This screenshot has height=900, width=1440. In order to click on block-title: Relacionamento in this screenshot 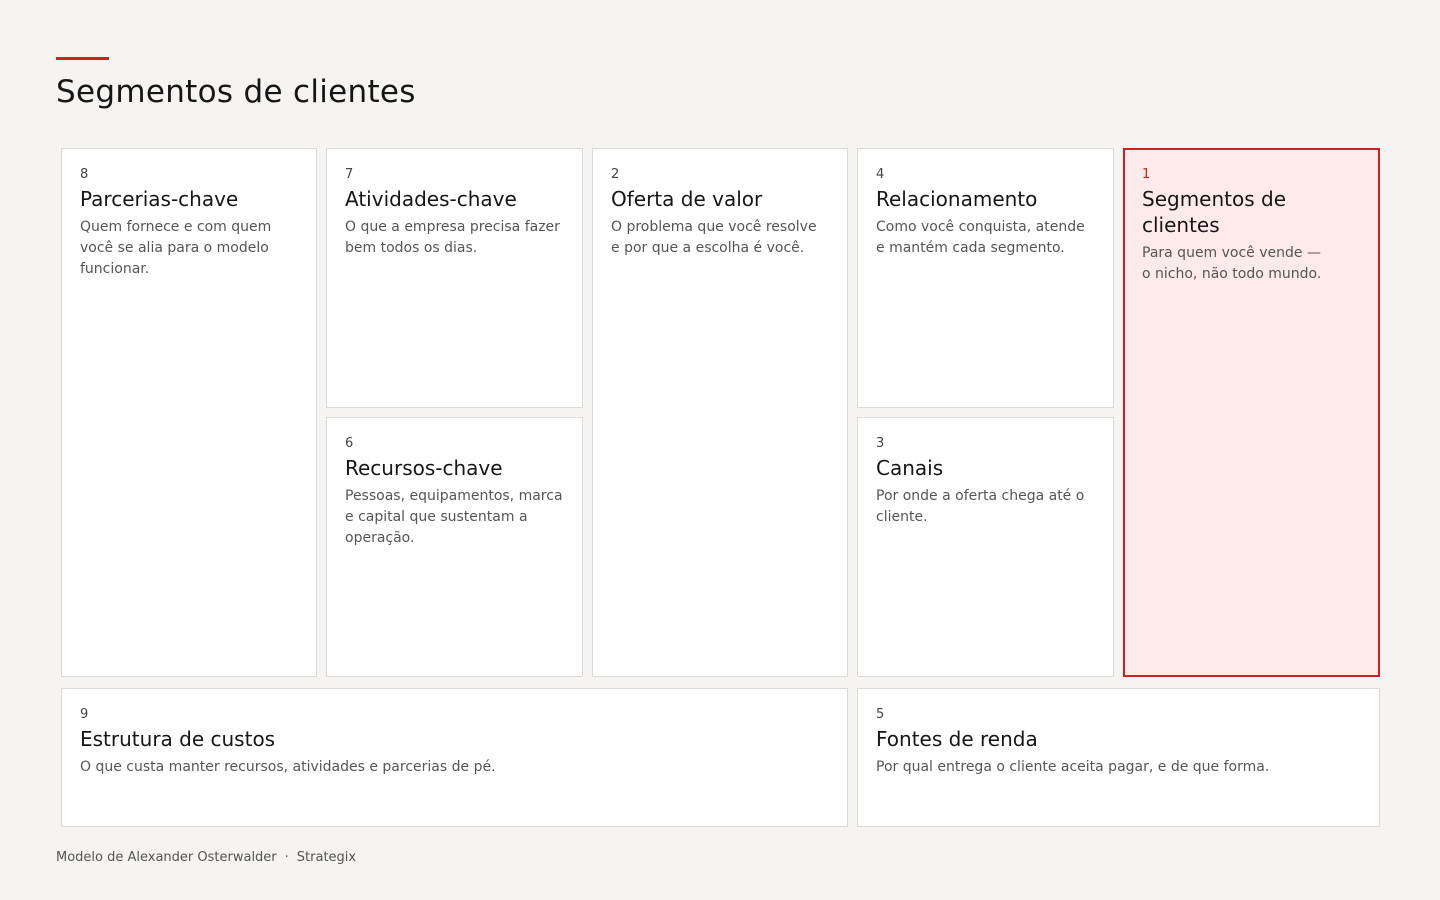, I will do `click(957, 199)`.